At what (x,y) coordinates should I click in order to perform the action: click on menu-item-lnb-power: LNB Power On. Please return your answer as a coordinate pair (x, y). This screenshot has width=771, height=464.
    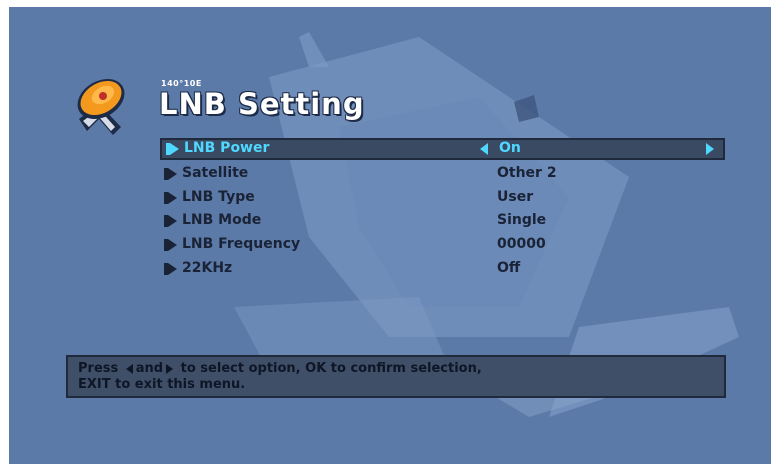
    Looking at the image, I should click on (442, 149).